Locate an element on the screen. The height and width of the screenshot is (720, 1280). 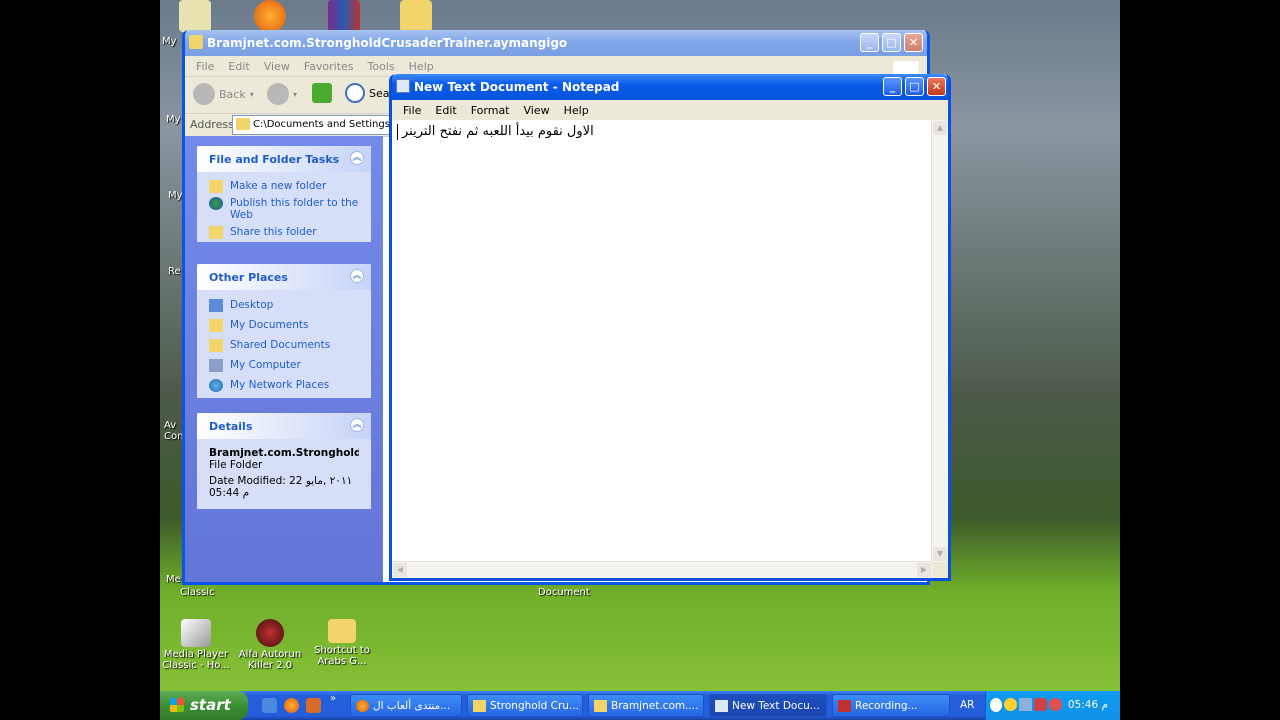
desktop-icon-my-documents is located at coordinates (195, 17).